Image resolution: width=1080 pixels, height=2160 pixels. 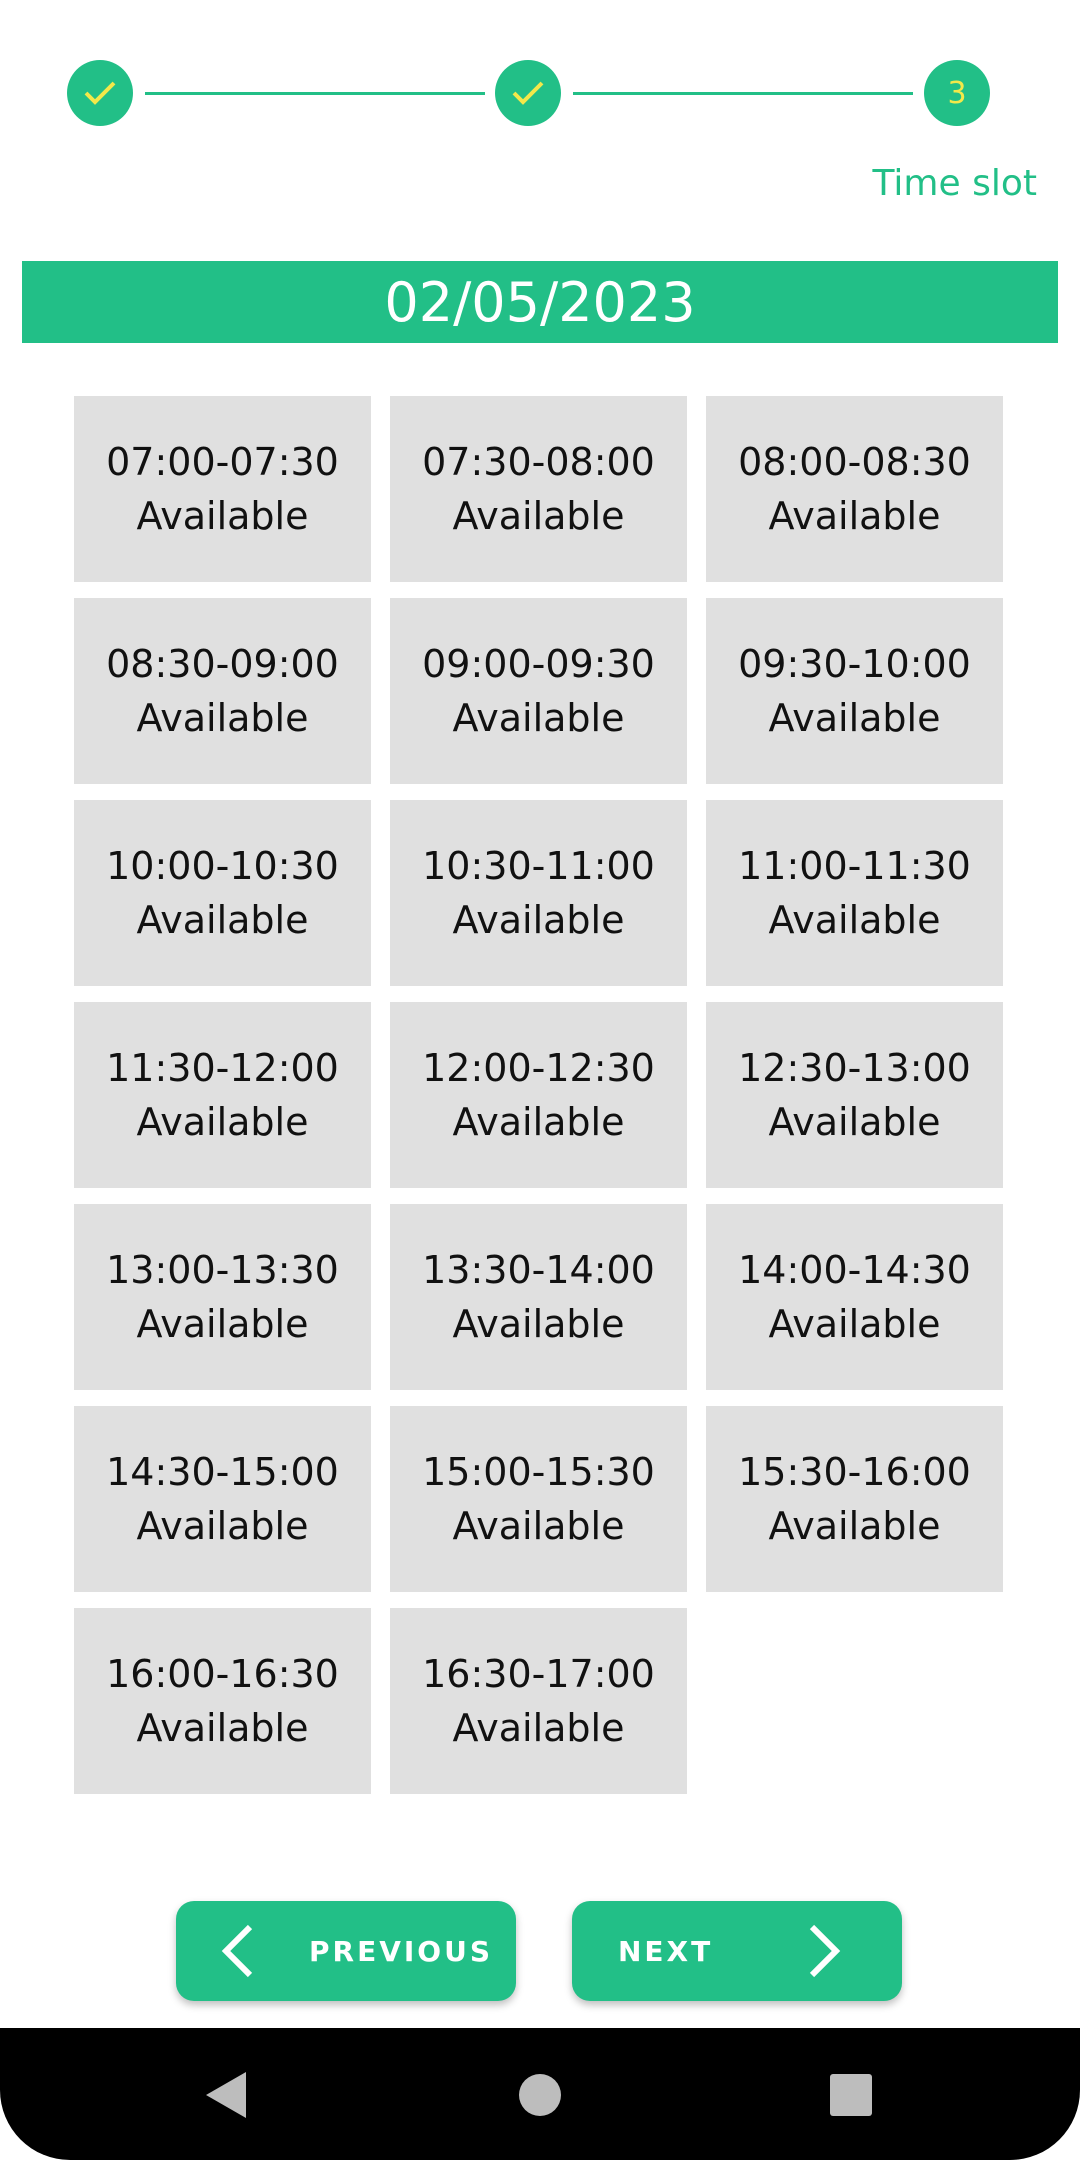 I want to click on next-button: NEXT, so click(x=737, y=1951).